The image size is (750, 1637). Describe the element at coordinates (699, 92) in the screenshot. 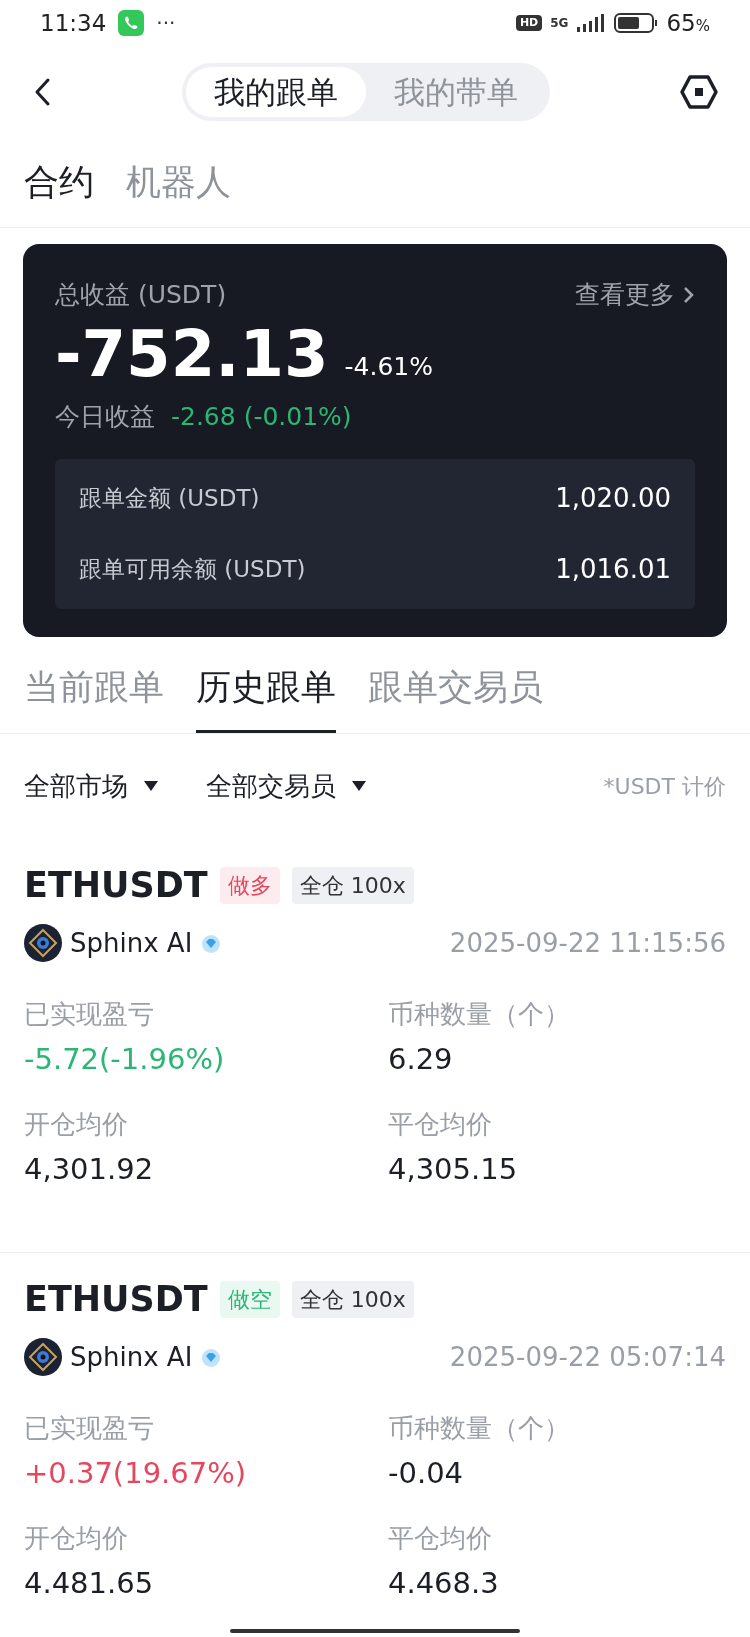

I see `settings-icon` at that location.